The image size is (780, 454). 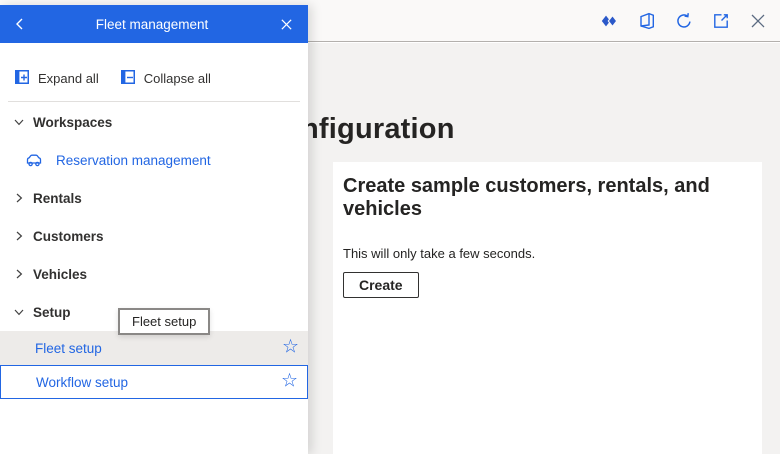 What do you see at coordinates (177, 78) in the screenshot?
I see `collapse-all-label: Collapse all` at bounding box center [177, 78].